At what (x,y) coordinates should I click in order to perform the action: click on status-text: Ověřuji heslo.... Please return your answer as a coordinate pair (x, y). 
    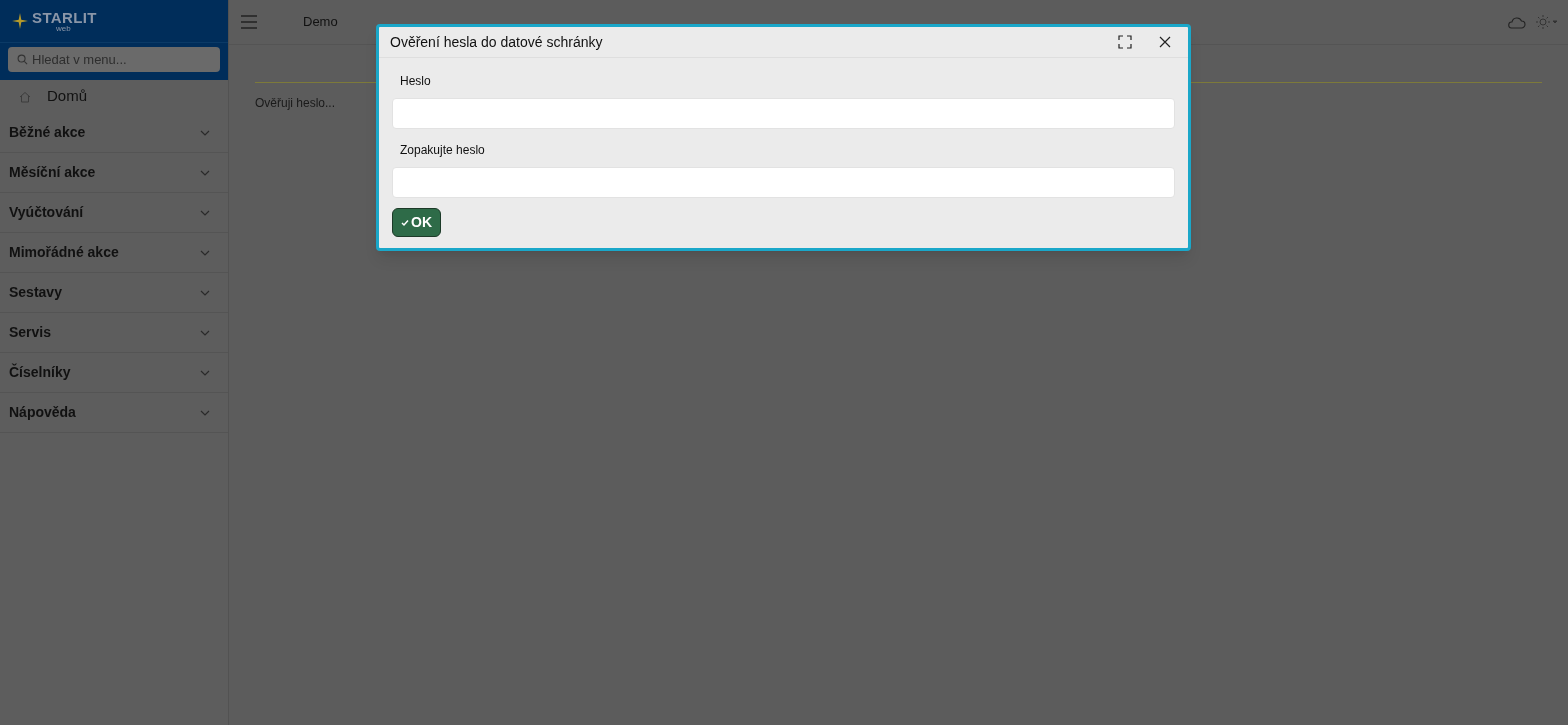
    Looking at the image, I should click on (296, 103).